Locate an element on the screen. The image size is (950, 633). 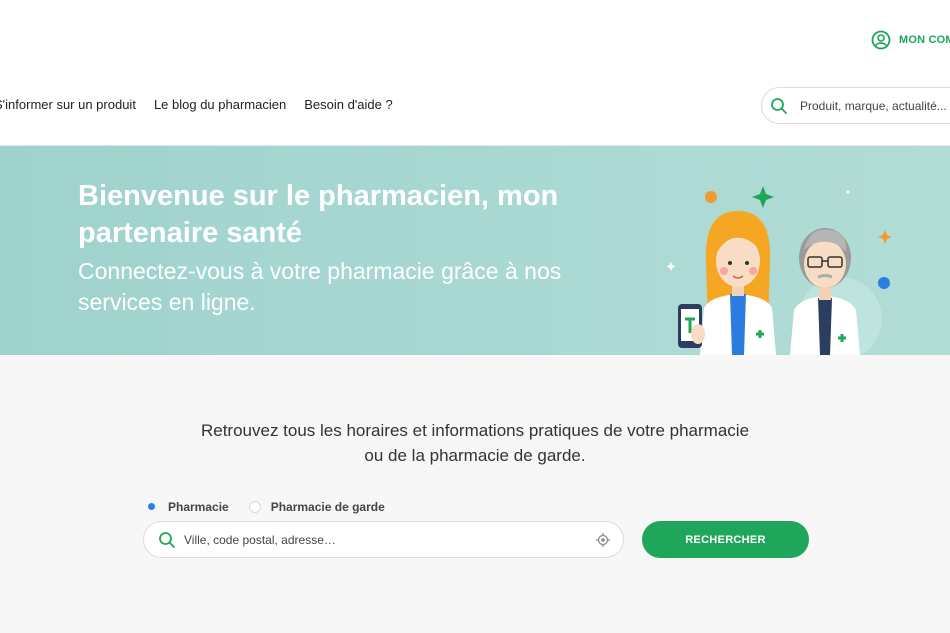
location-search is located at coordinates (383, 539).